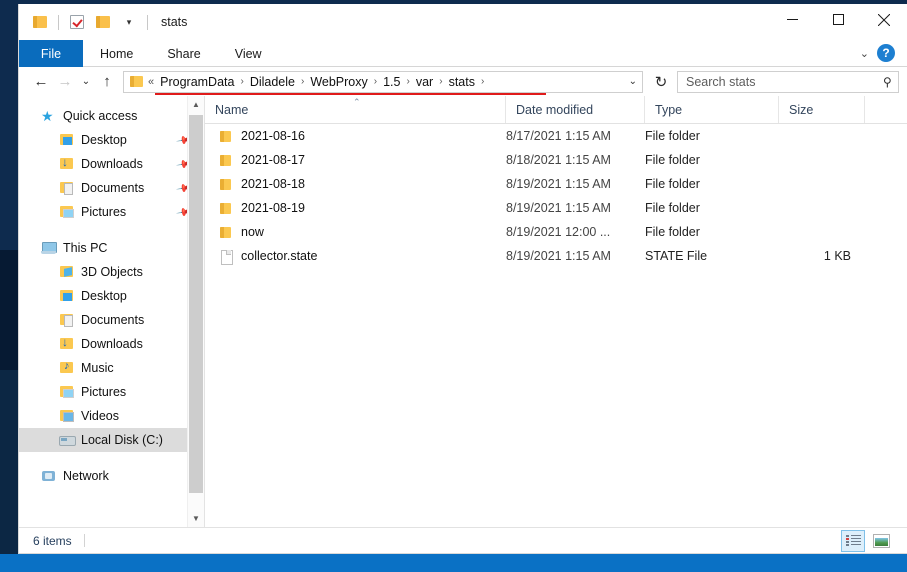 Image resolution: width=907 pixels, height=572 pixels. Describe the element at coordinates (556, 184) in the screenshot. I see `table-row: 2021-08-18 8/19/2021 1:15 AM File folder` at that location.